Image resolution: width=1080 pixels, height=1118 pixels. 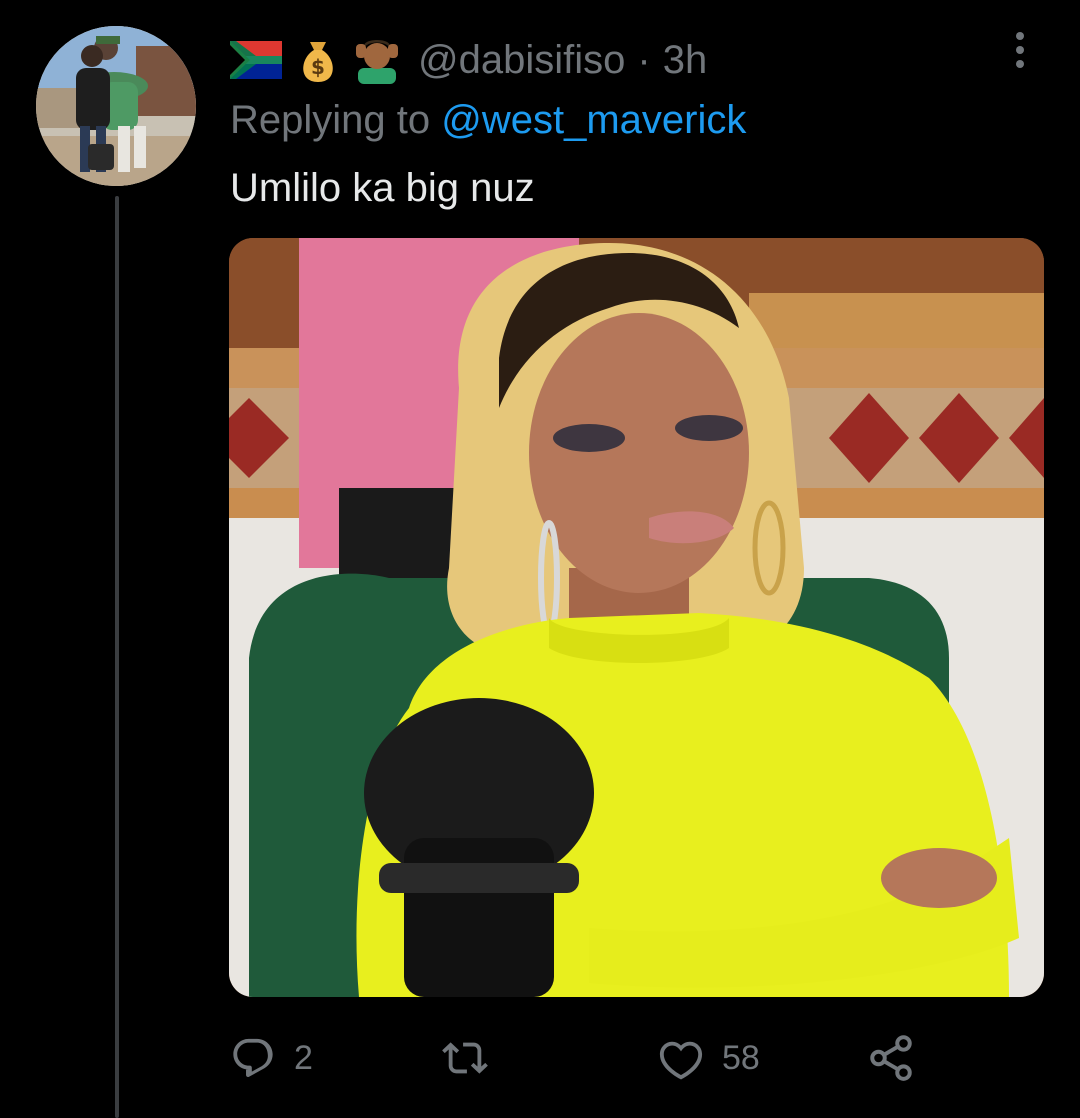 I want to click on person-getting-massage-icon, so click(x=377, y=60).